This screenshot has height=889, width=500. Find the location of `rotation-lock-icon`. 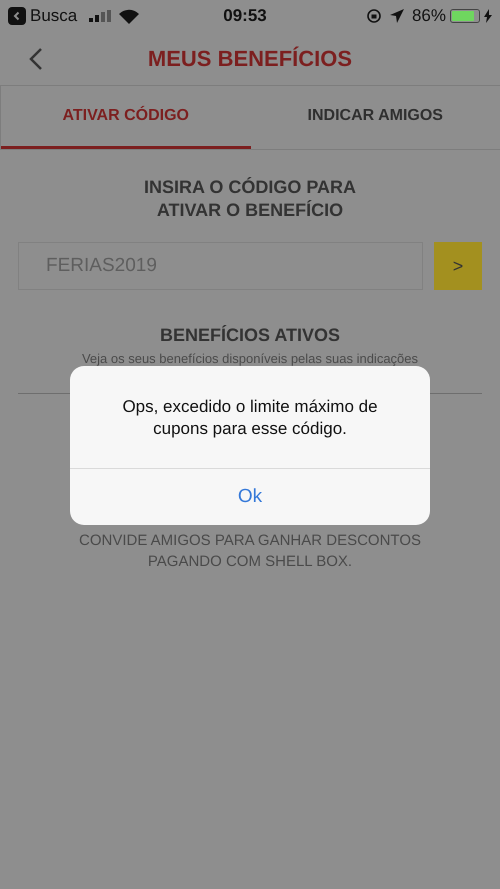

rotation-lock-icon is located at coordinates (374, 16).